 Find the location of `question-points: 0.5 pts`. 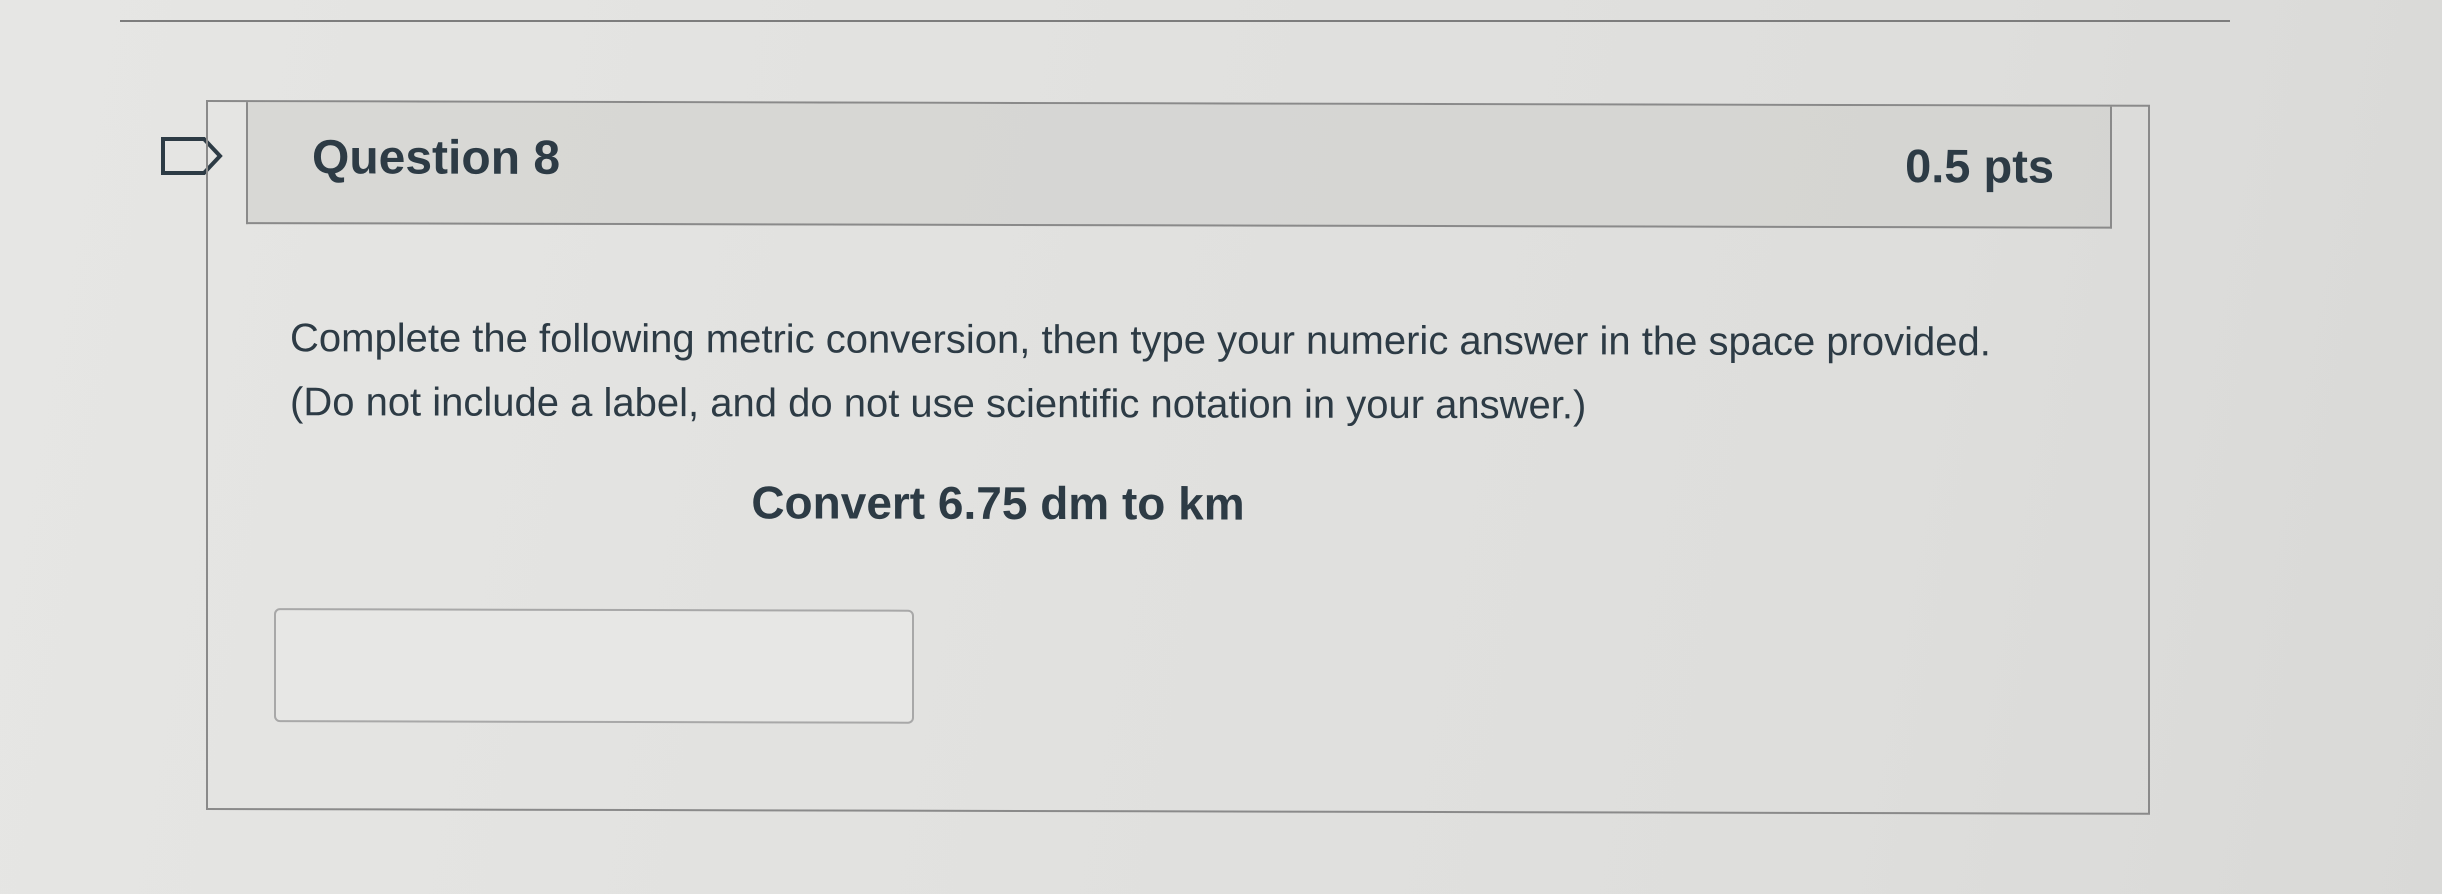

question-points: 0.5 pts is located at coordinates (1979, 166).